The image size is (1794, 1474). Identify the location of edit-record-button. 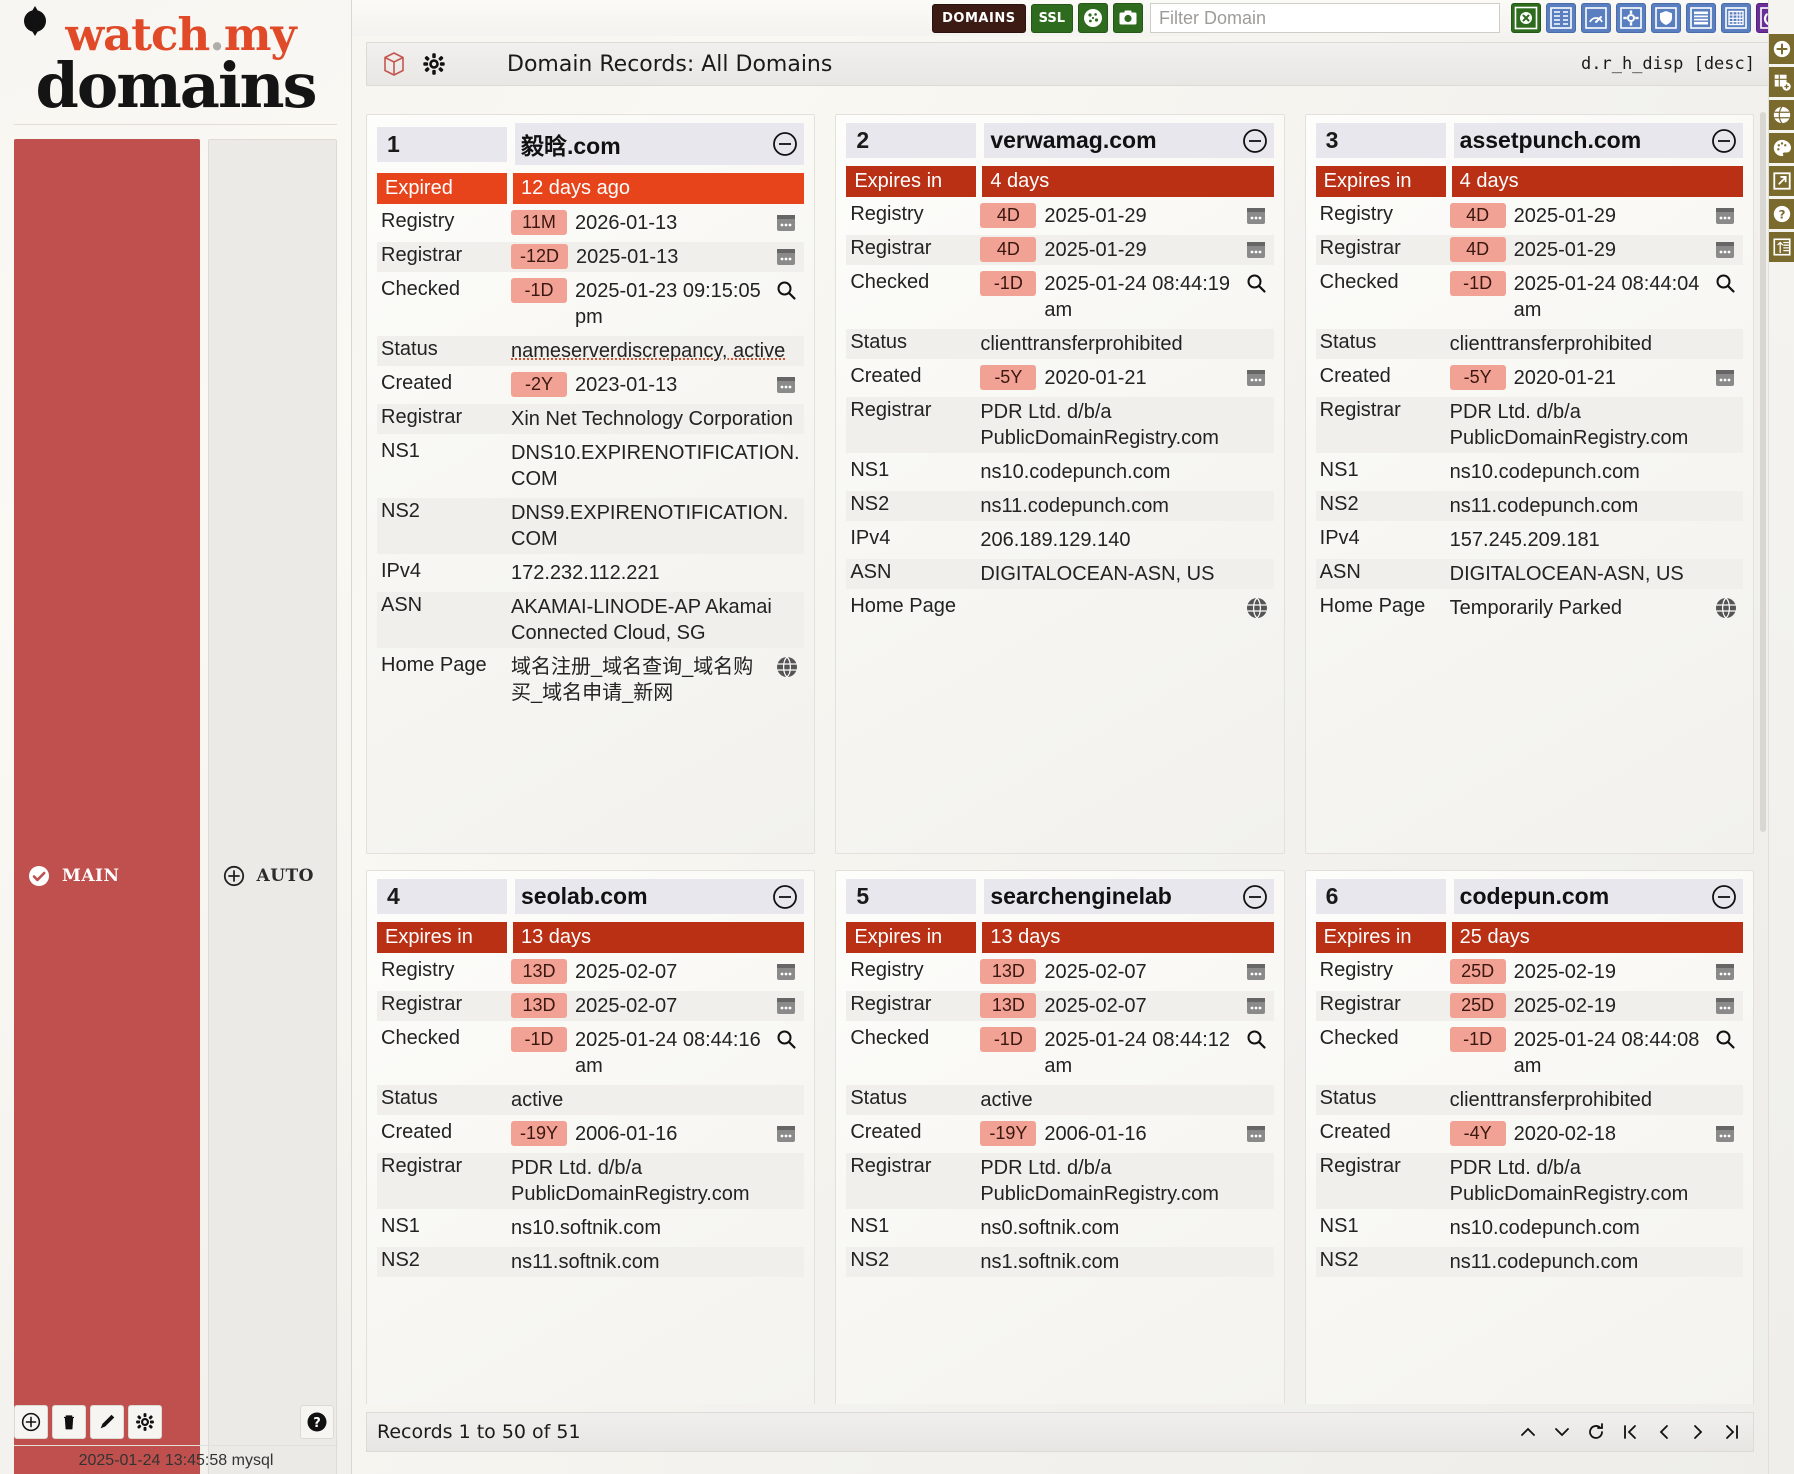
(107, 1422).